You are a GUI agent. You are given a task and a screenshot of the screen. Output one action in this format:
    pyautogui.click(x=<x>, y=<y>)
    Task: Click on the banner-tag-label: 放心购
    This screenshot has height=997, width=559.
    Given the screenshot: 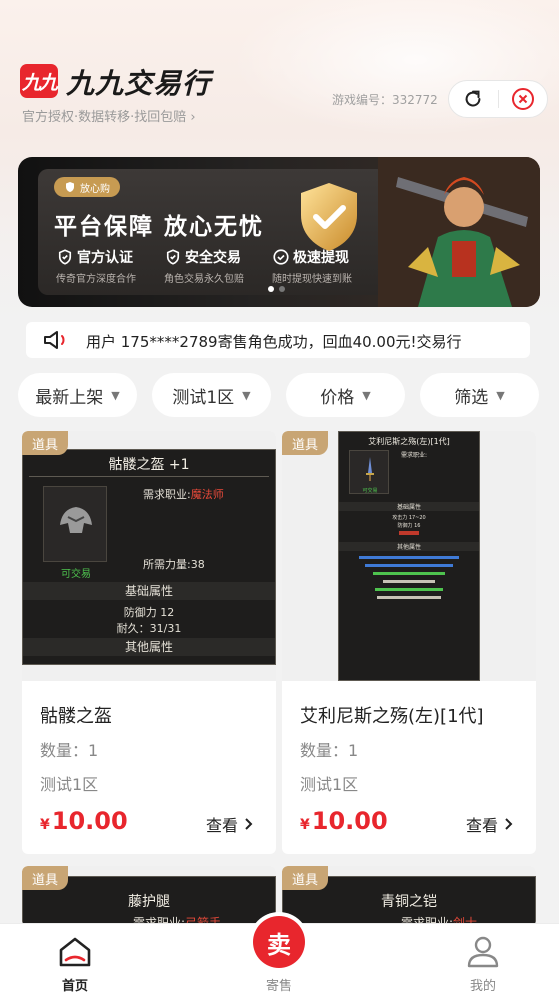 What is the action you would take?
    pyautogui.click(x=95, y=189)
    